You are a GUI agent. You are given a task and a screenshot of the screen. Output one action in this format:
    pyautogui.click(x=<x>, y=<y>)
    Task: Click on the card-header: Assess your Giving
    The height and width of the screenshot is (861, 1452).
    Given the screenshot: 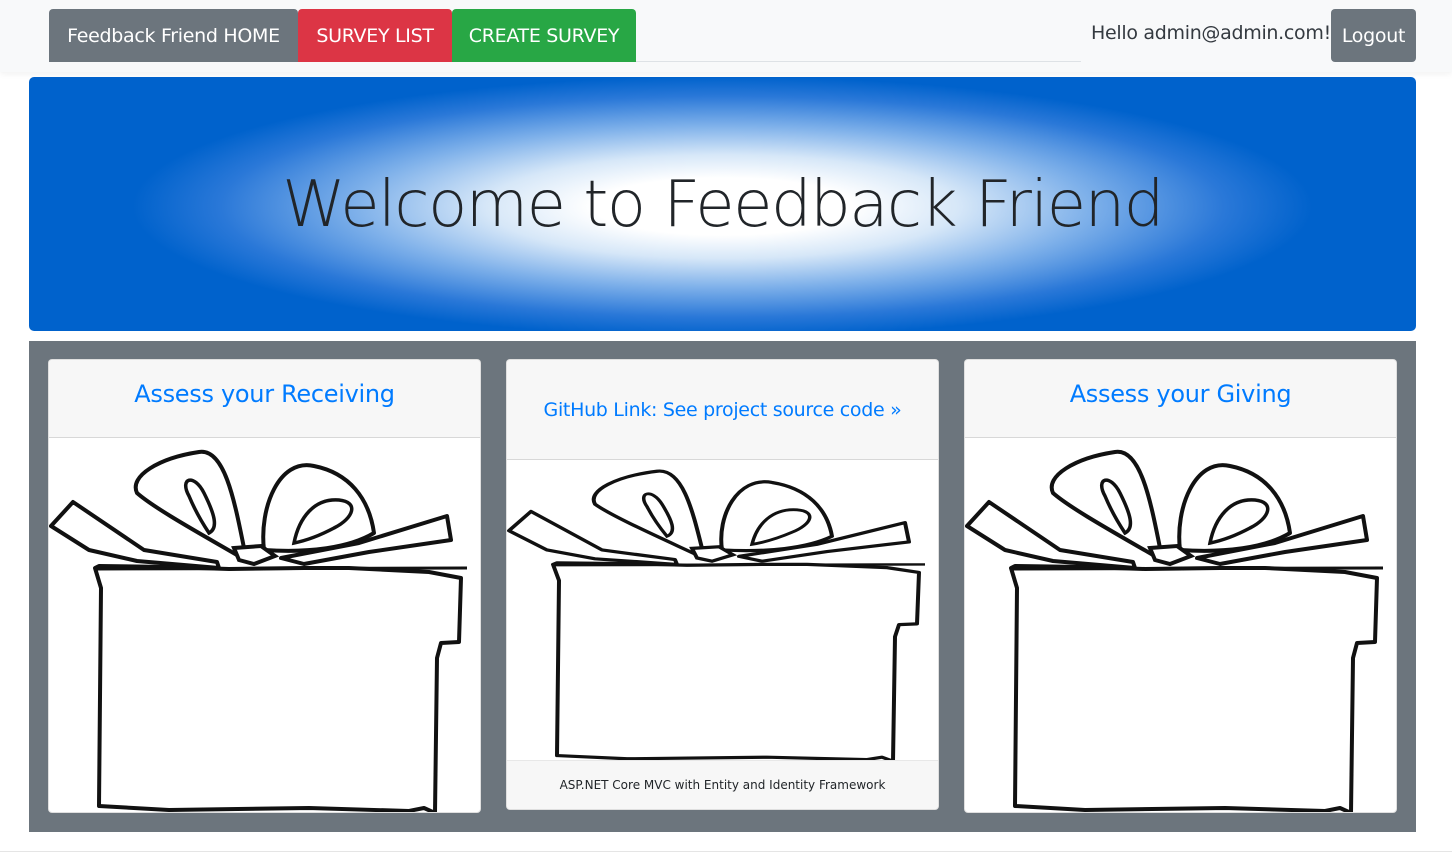 What is the action you would take?
    pyautogui.click(x=1180, y=399)
    